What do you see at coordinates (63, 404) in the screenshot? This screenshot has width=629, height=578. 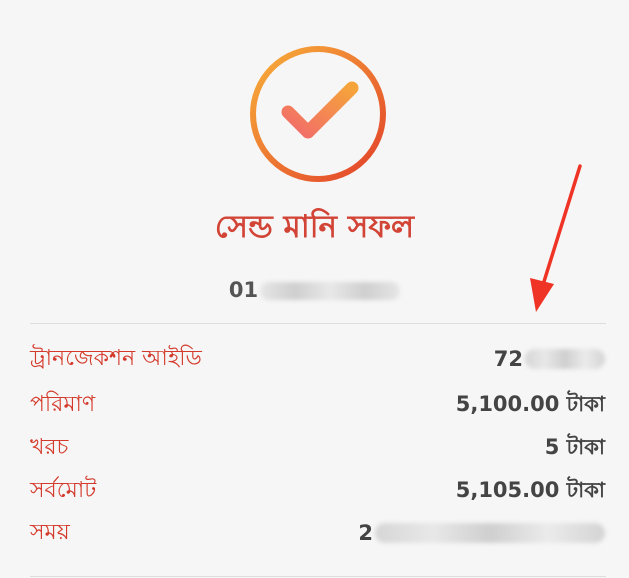 I see `amount-label: পরিমাণ` at bounding box center [63, 404].